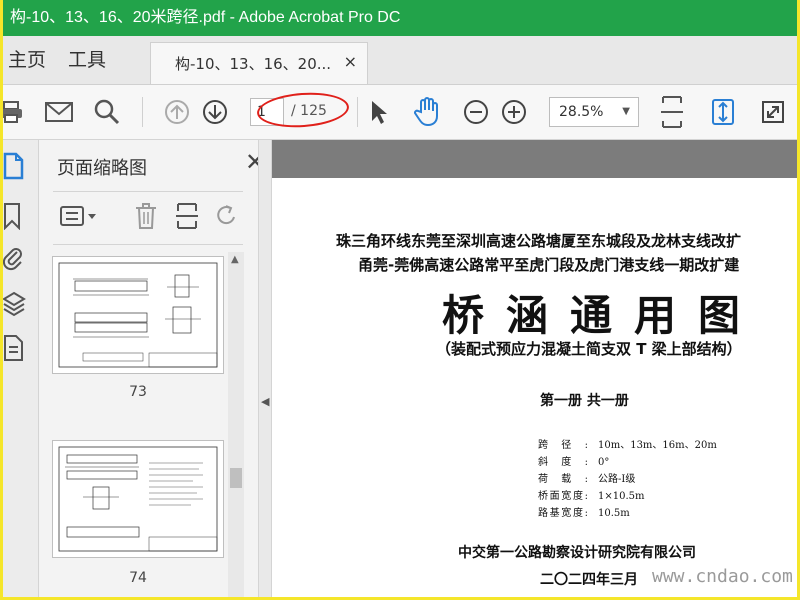  What do you see at coordinates (236, 478) in the screenshot?
I see `scrollbar-thumb` at bounding box center [236, 478].